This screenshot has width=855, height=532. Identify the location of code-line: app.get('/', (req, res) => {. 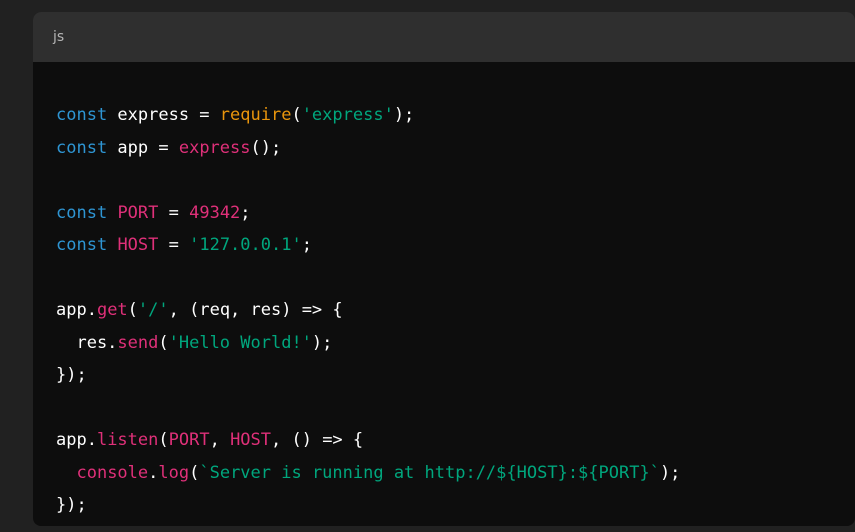
(455, 310).